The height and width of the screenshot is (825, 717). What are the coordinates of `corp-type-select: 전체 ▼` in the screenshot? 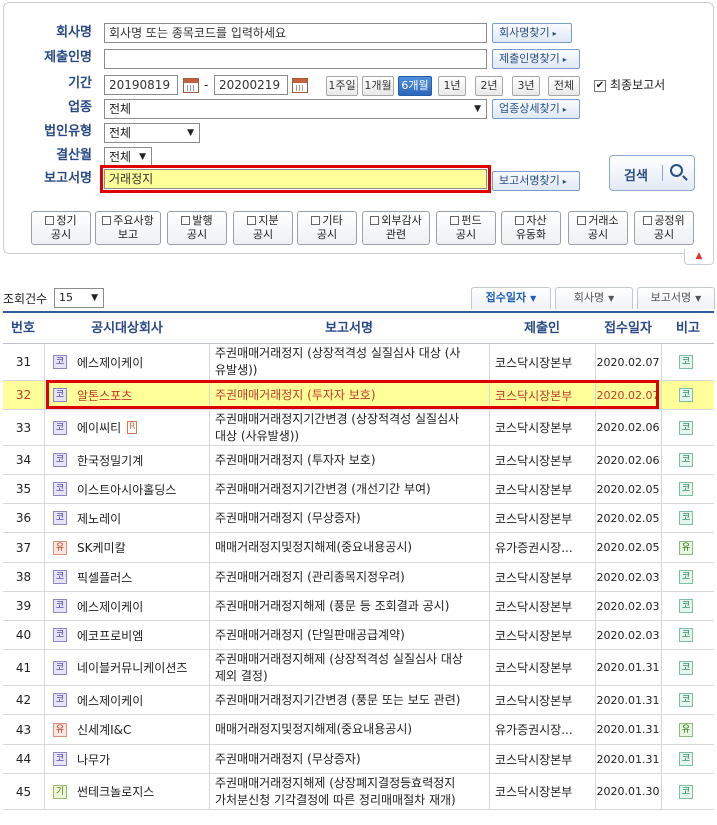 It's located at (152, 133).